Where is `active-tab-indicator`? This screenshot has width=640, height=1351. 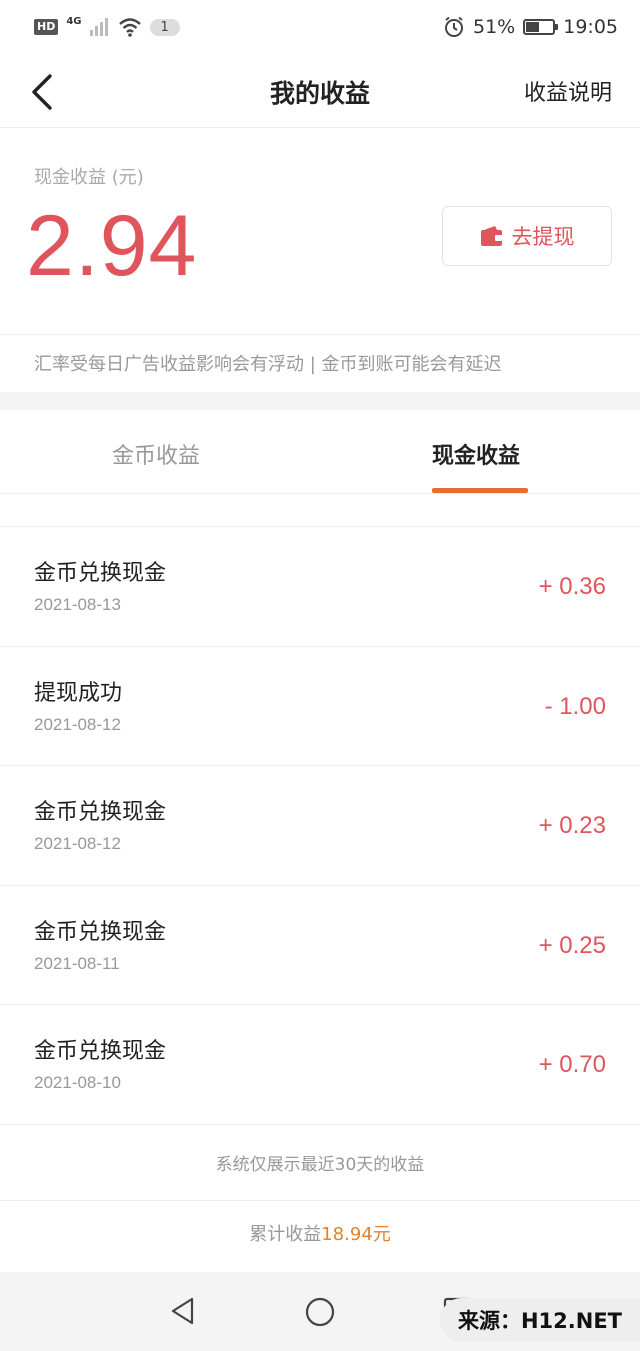 active-tab-indicator is located at coordinates (480, 490).